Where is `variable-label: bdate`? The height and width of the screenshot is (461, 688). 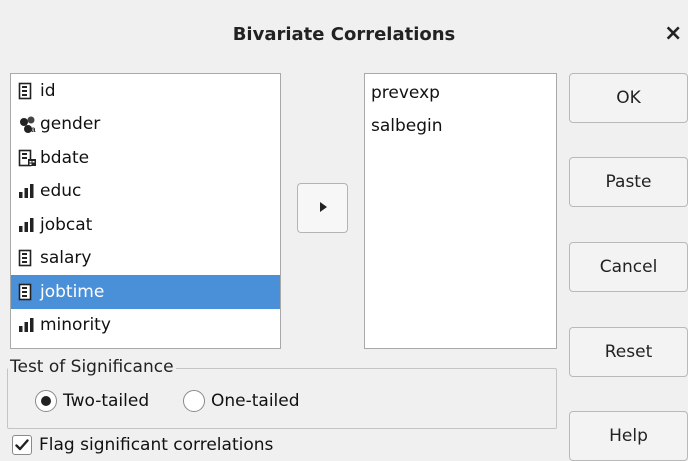
variable-label: bdate is located at coordinates (65, 157).